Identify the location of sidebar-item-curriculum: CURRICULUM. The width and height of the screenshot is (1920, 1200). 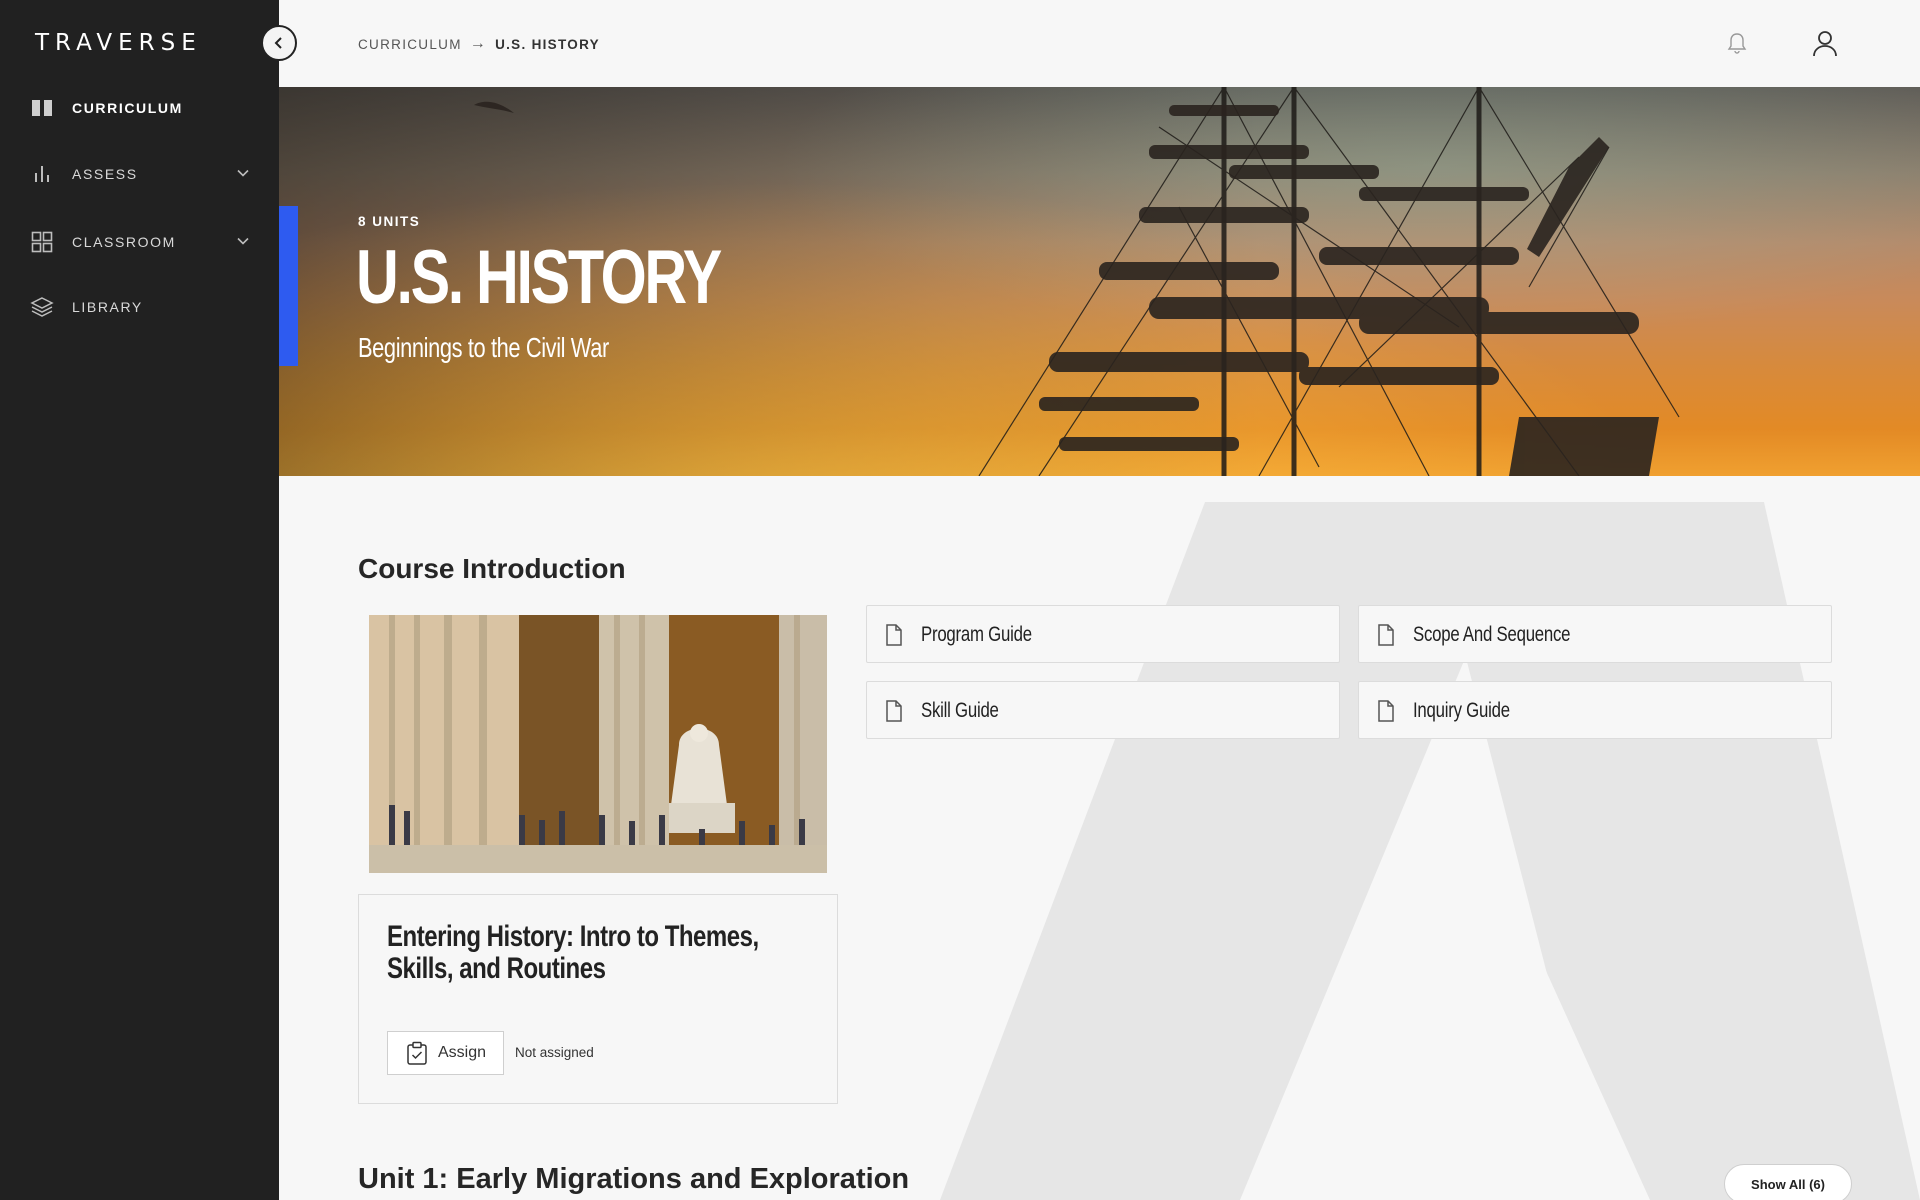
(139, 108).